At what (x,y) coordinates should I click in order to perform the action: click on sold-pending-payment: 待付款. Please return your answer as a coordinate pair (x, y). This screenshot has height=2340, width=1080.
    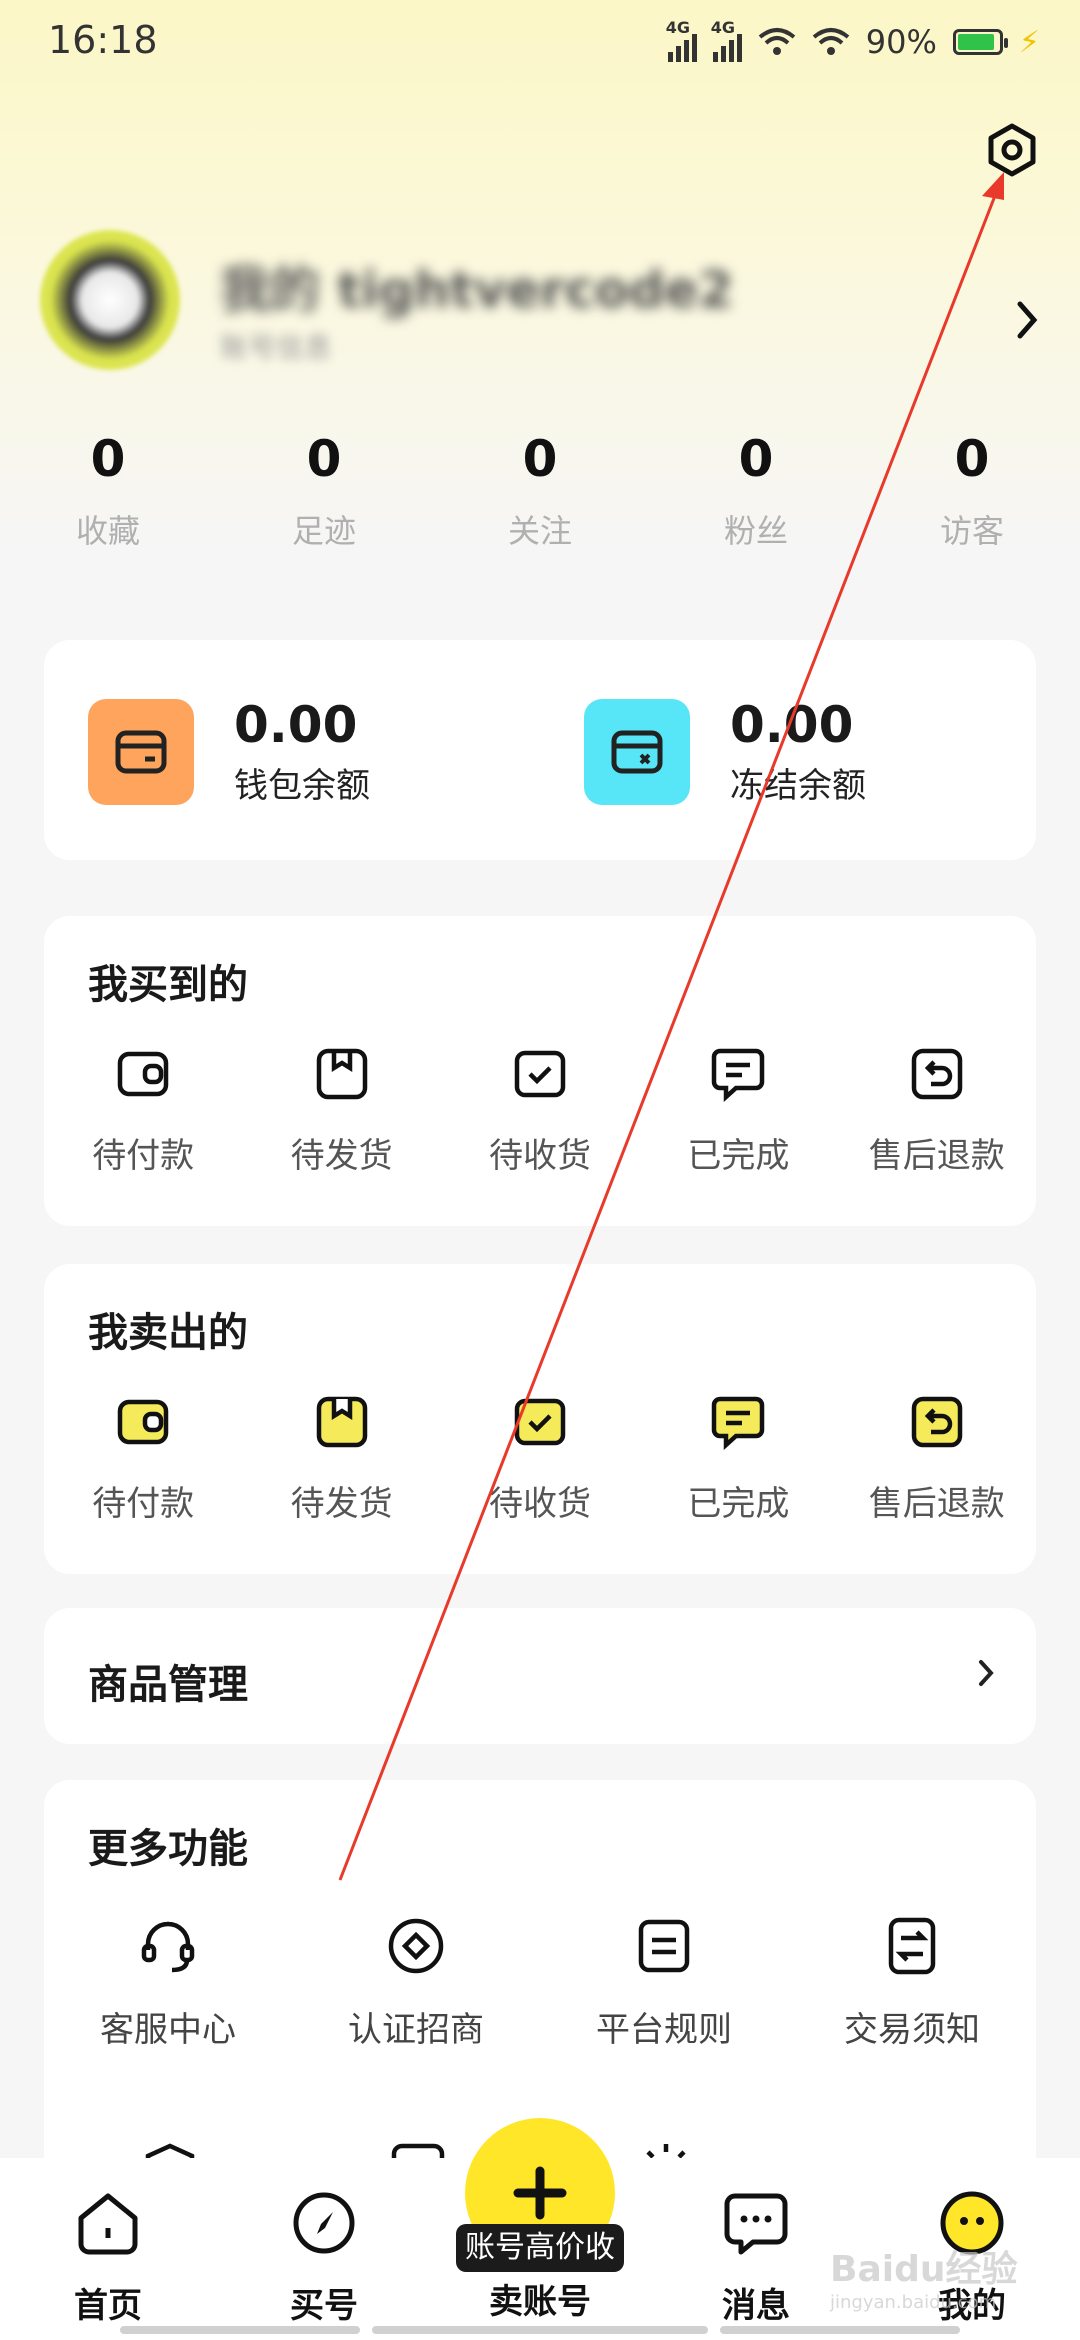
    Looking at the image, I should click on (143, 1459).